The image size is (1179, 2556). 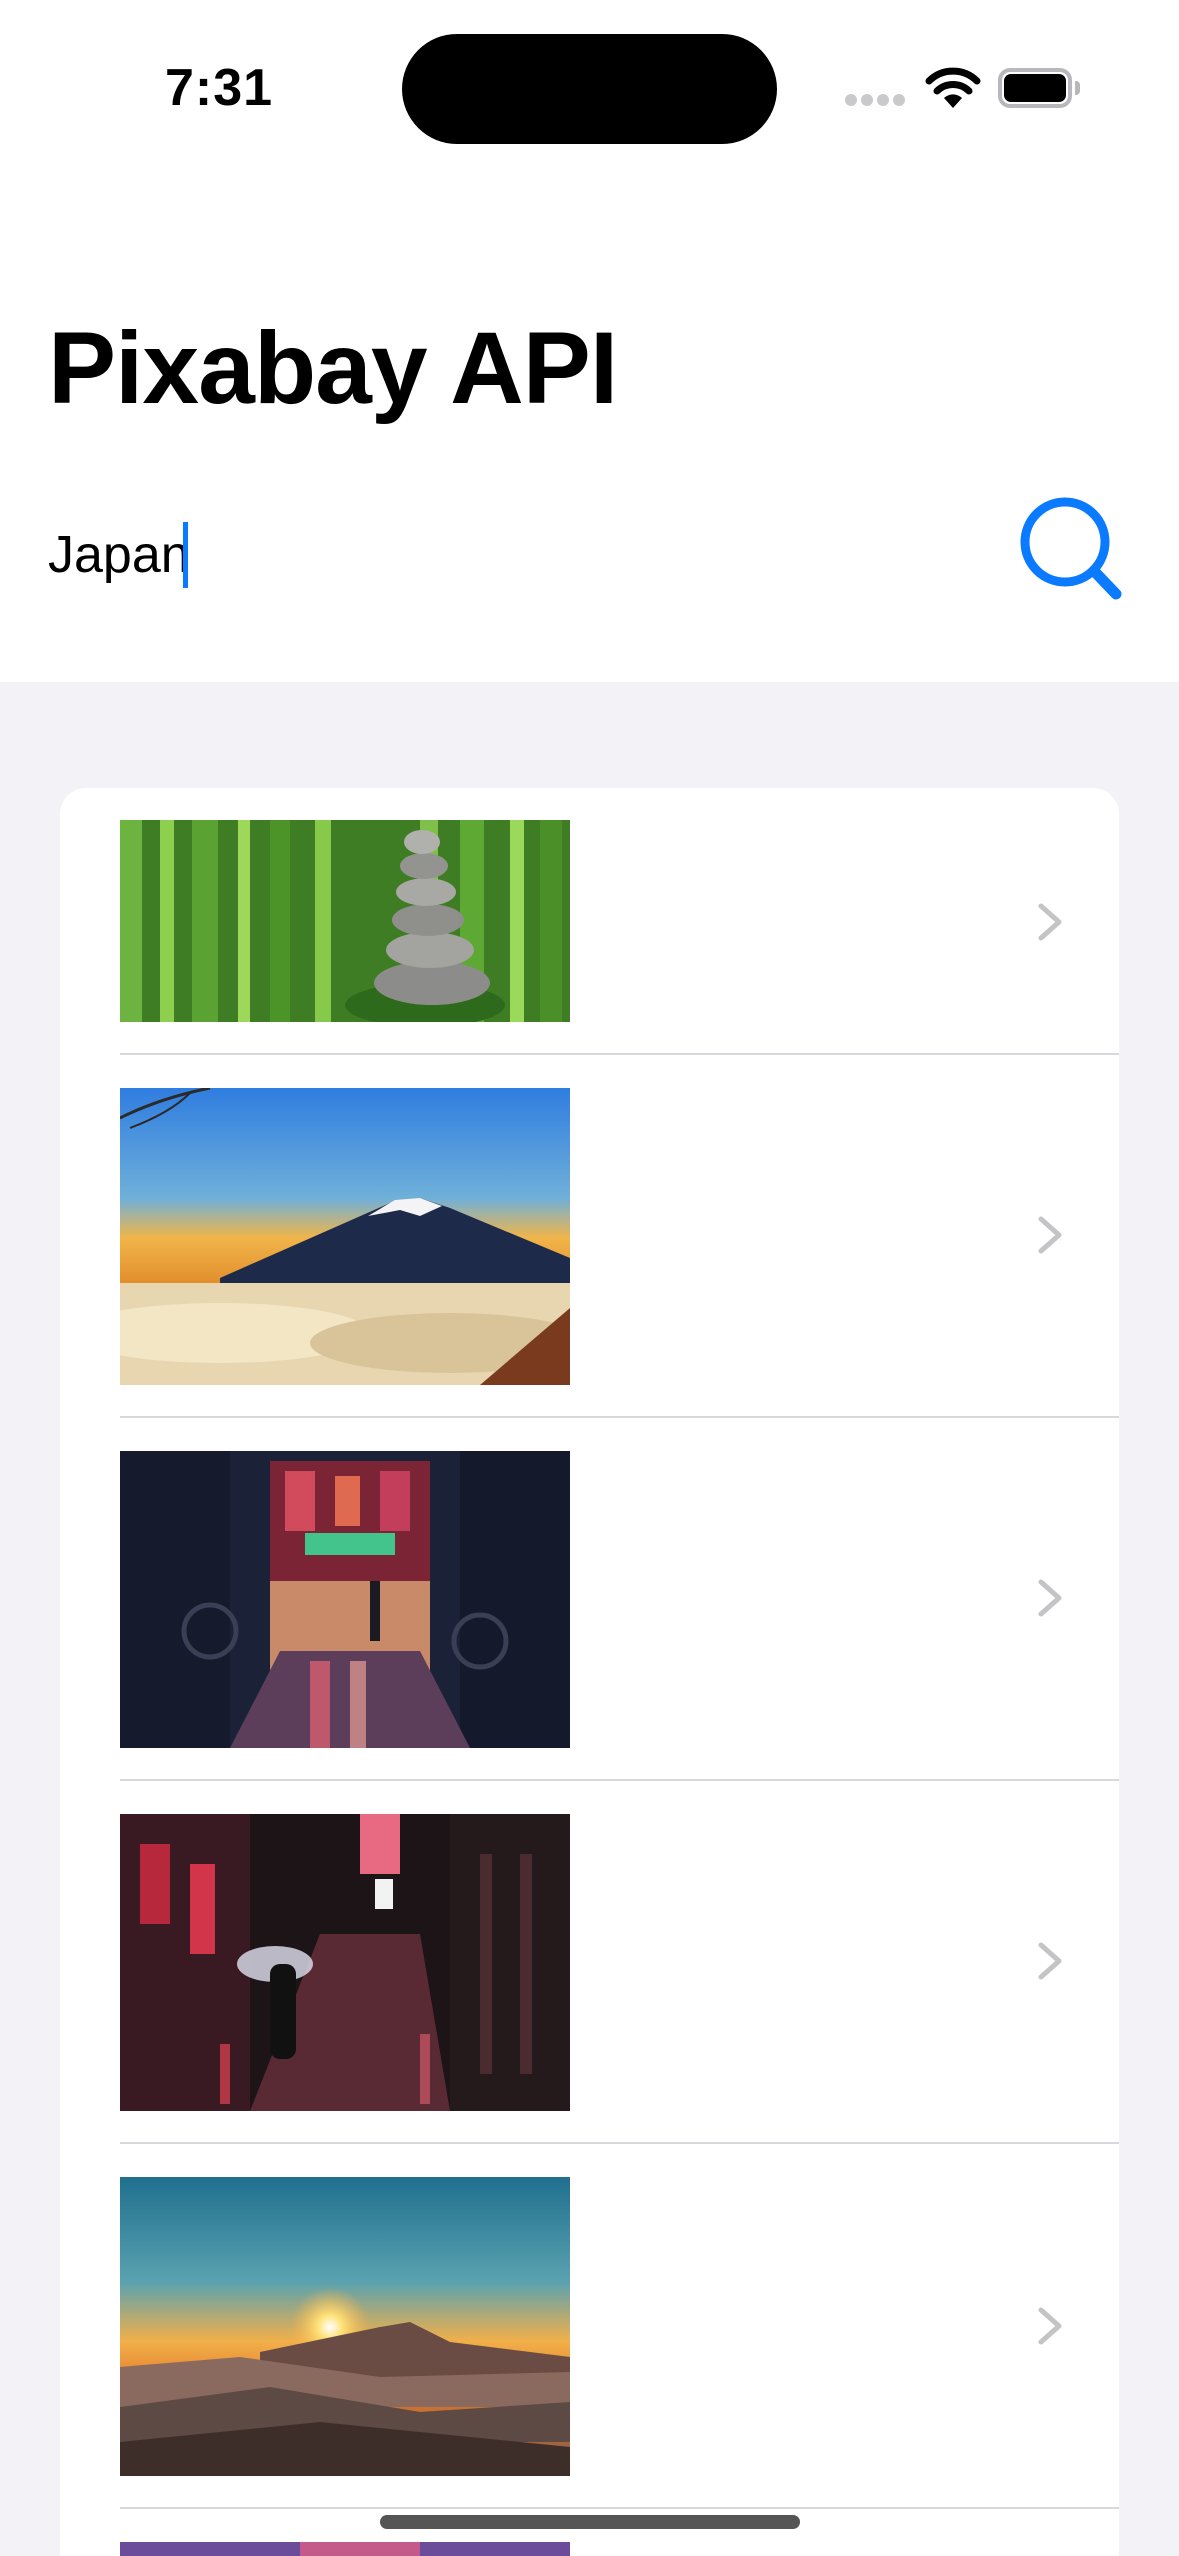 What do you see at coordinates (590, 2522) in the screenshot?
I see `home-indicator` at bounding box center [590, 2522].